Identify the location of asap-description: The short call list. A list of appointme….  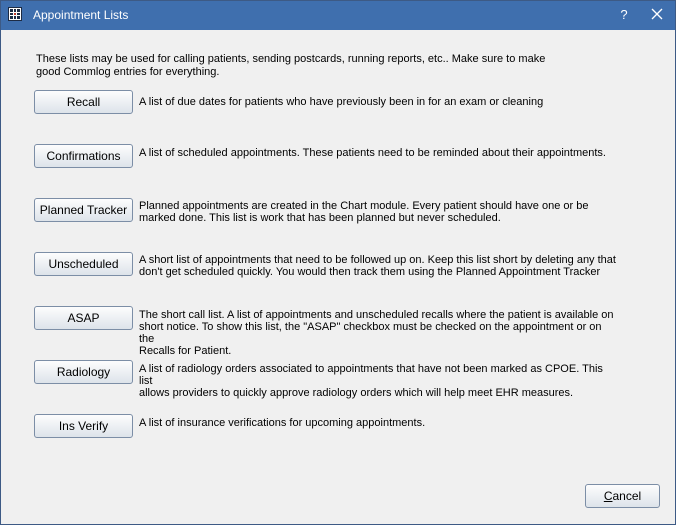
(376, 333).